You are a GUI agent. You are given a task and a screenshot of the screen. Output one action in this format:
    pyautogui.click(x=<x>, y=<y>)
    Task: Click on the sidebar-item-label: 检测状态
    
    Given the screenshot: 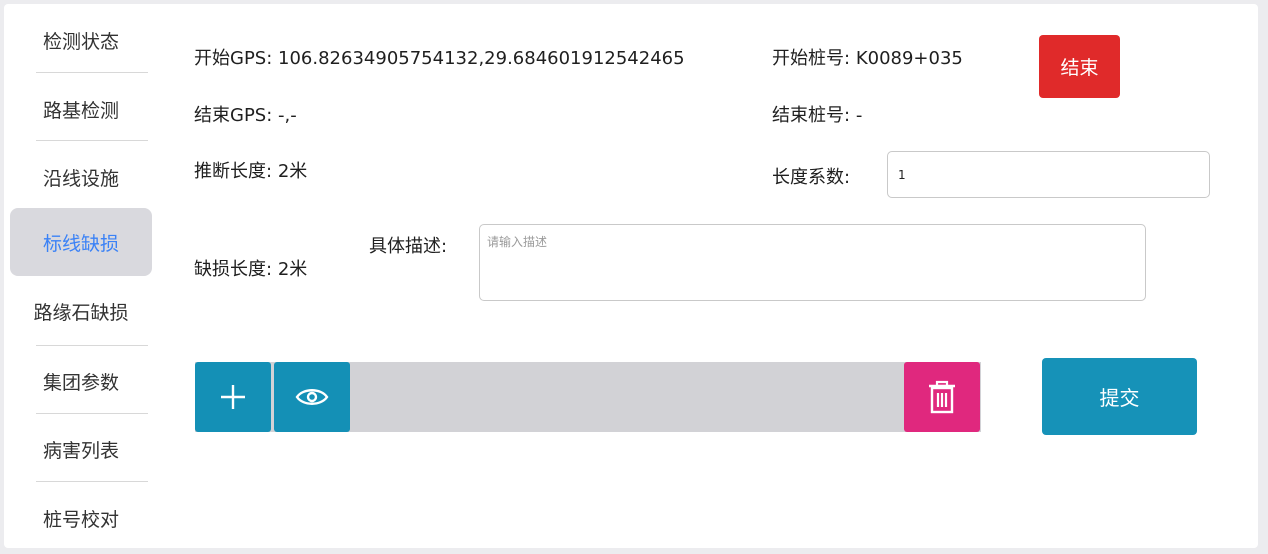 What is the action you would take?
    pyautogui.click(x=80, y=41)
    